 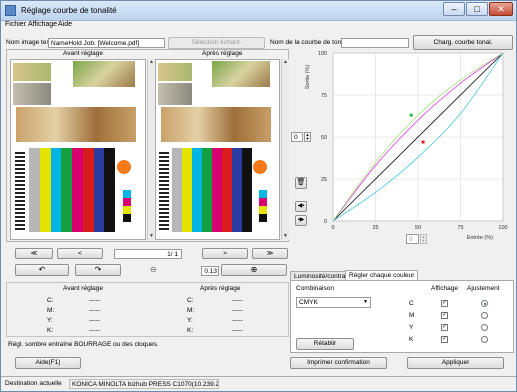 What do you see at coordinates (78, 149) in the screenshot?
I see `before-preview-image` at bounding box center [78, 149].